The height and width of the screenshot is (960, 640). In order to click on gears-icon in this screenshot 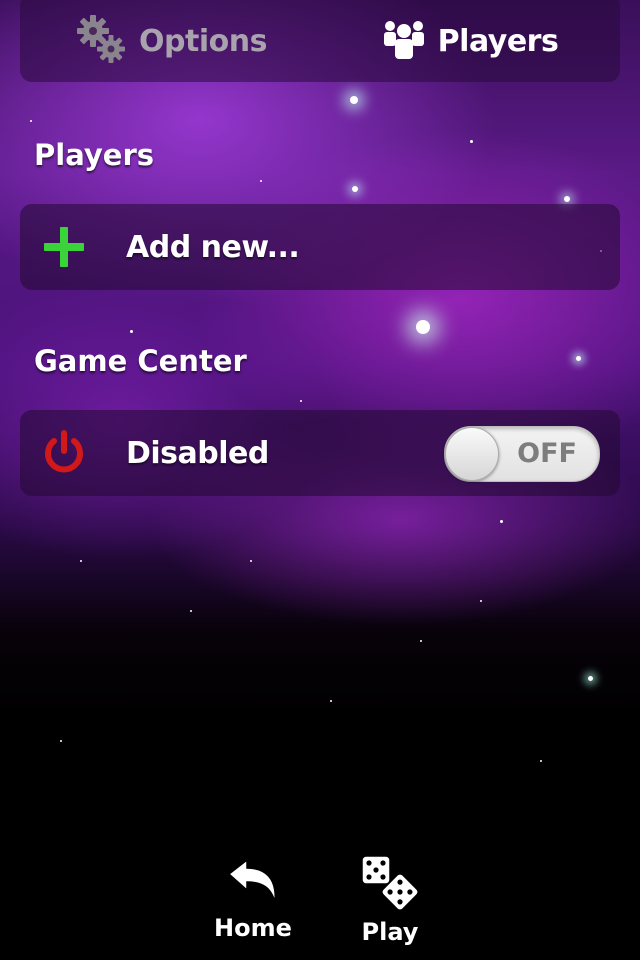, I will do `click(101, 41)`.